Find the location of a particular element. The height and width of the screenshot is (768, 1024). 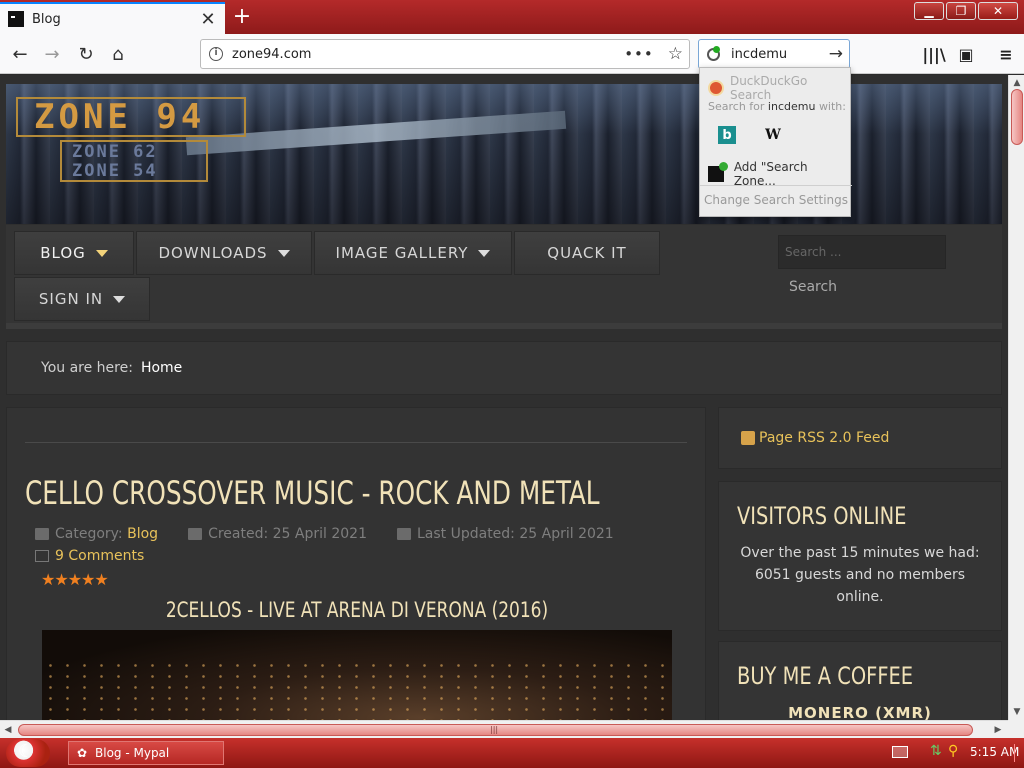

wikipedia-engine-icon: W is located at coordinates (773, 135).